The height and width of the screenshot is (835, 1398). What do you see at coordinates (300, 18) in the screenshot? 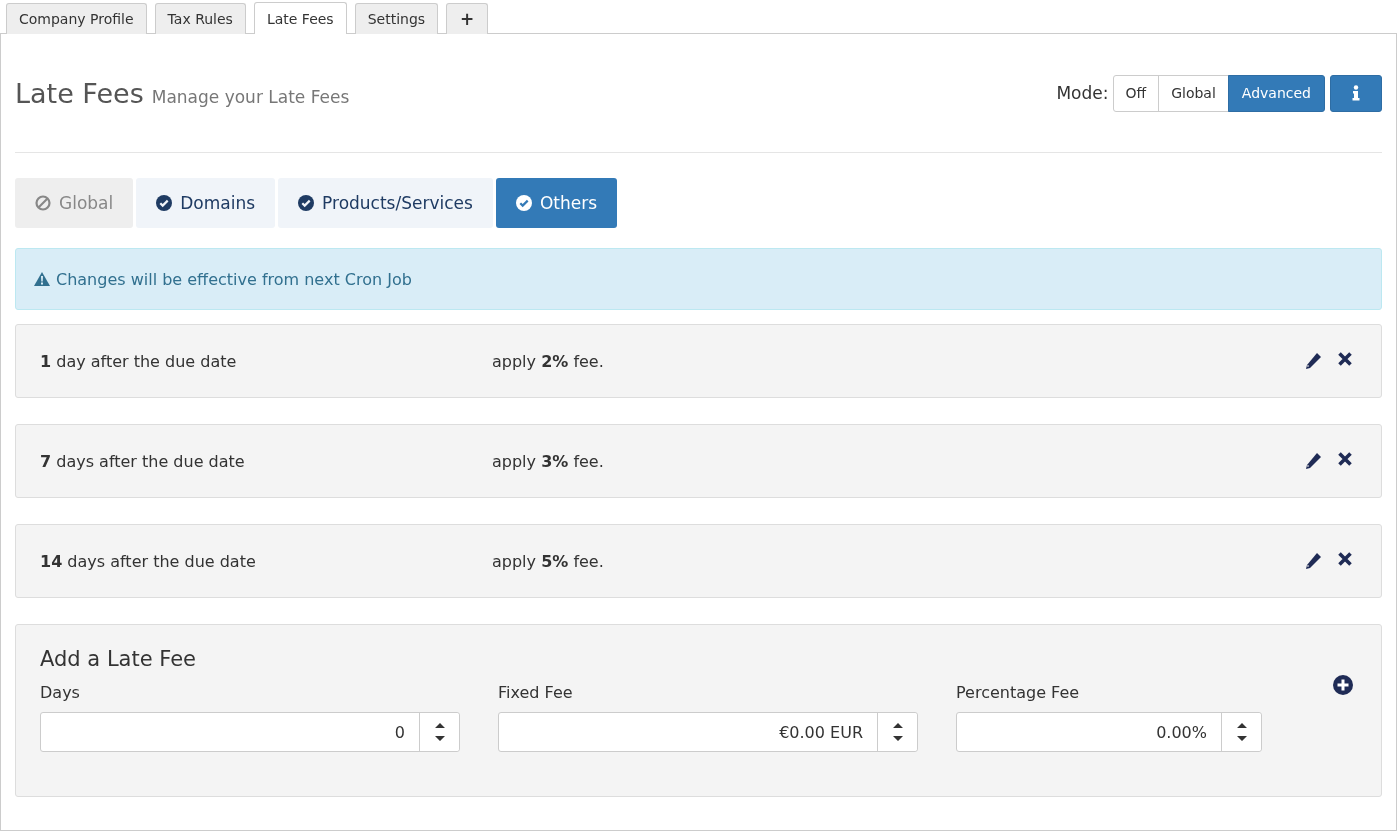
I see `tab: Late Fees` at bounding box center [300, 18].